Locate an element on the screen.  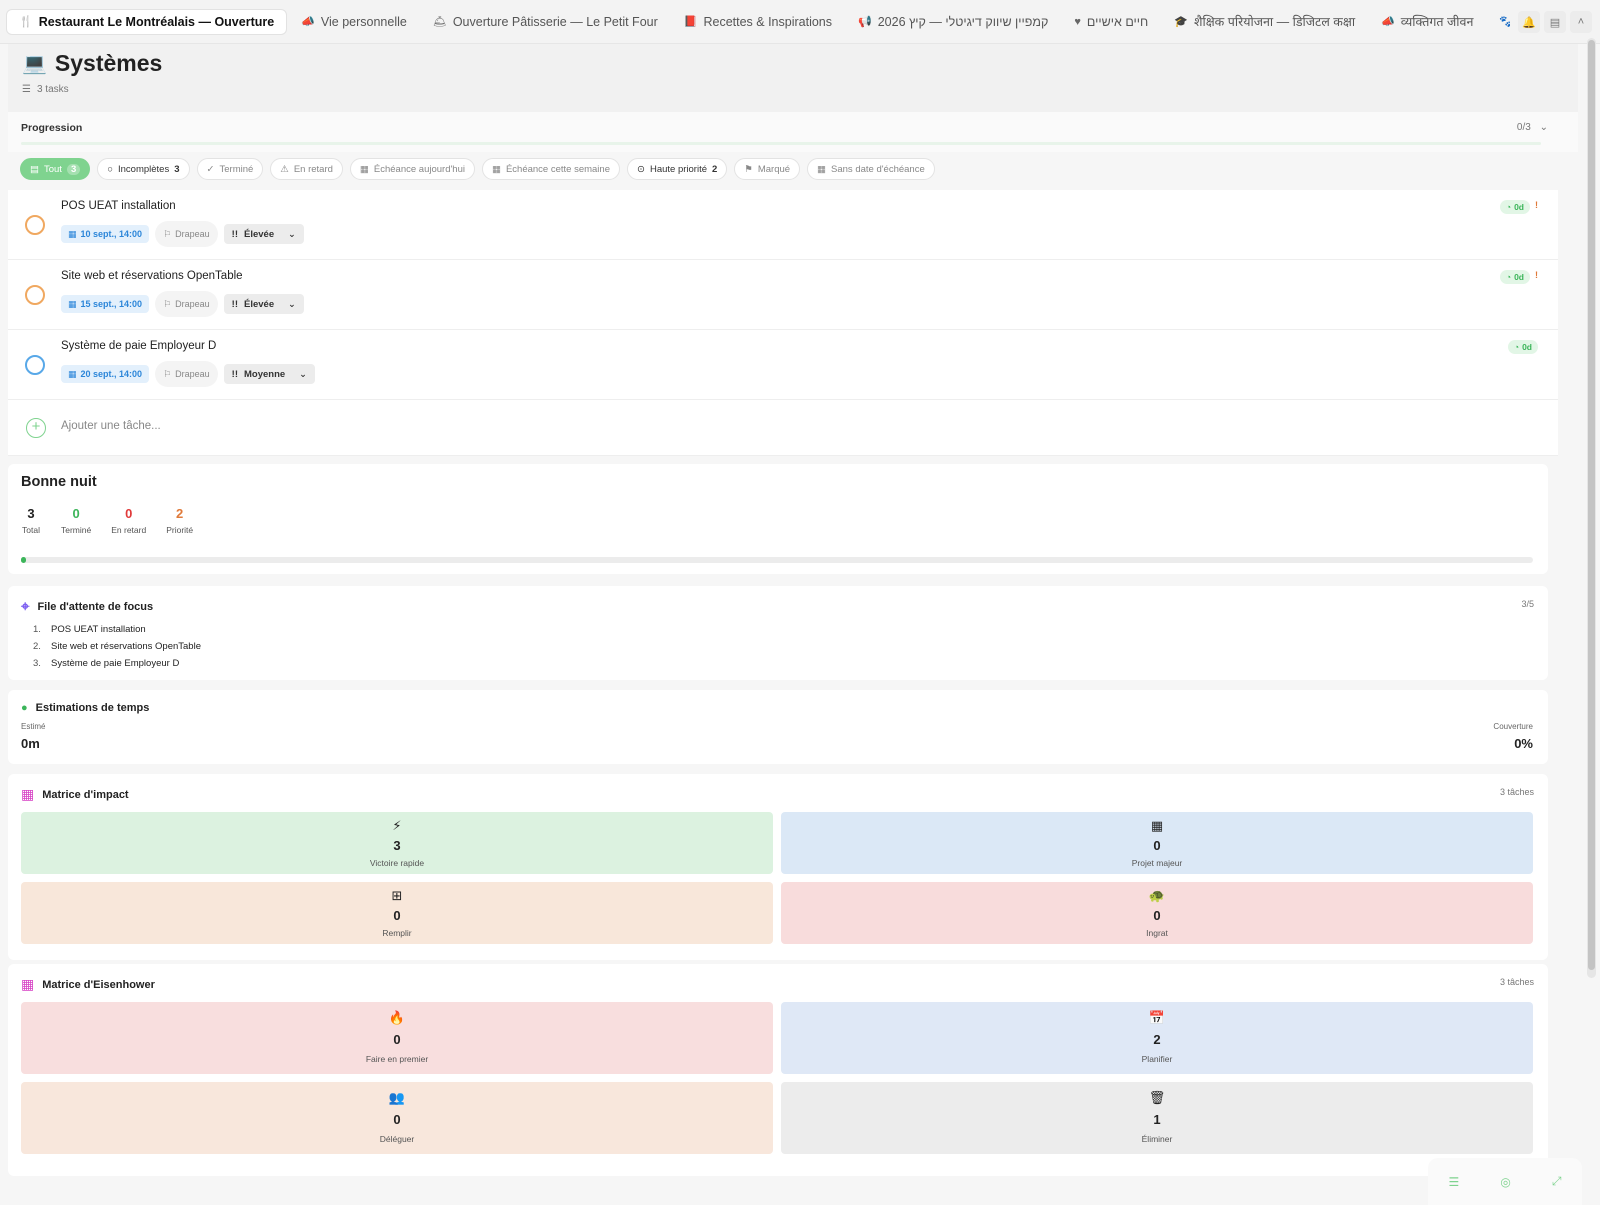
impact-cell-projet-majeur: ▦ 0 Projet majeur is located at coordinates (1157, 843).